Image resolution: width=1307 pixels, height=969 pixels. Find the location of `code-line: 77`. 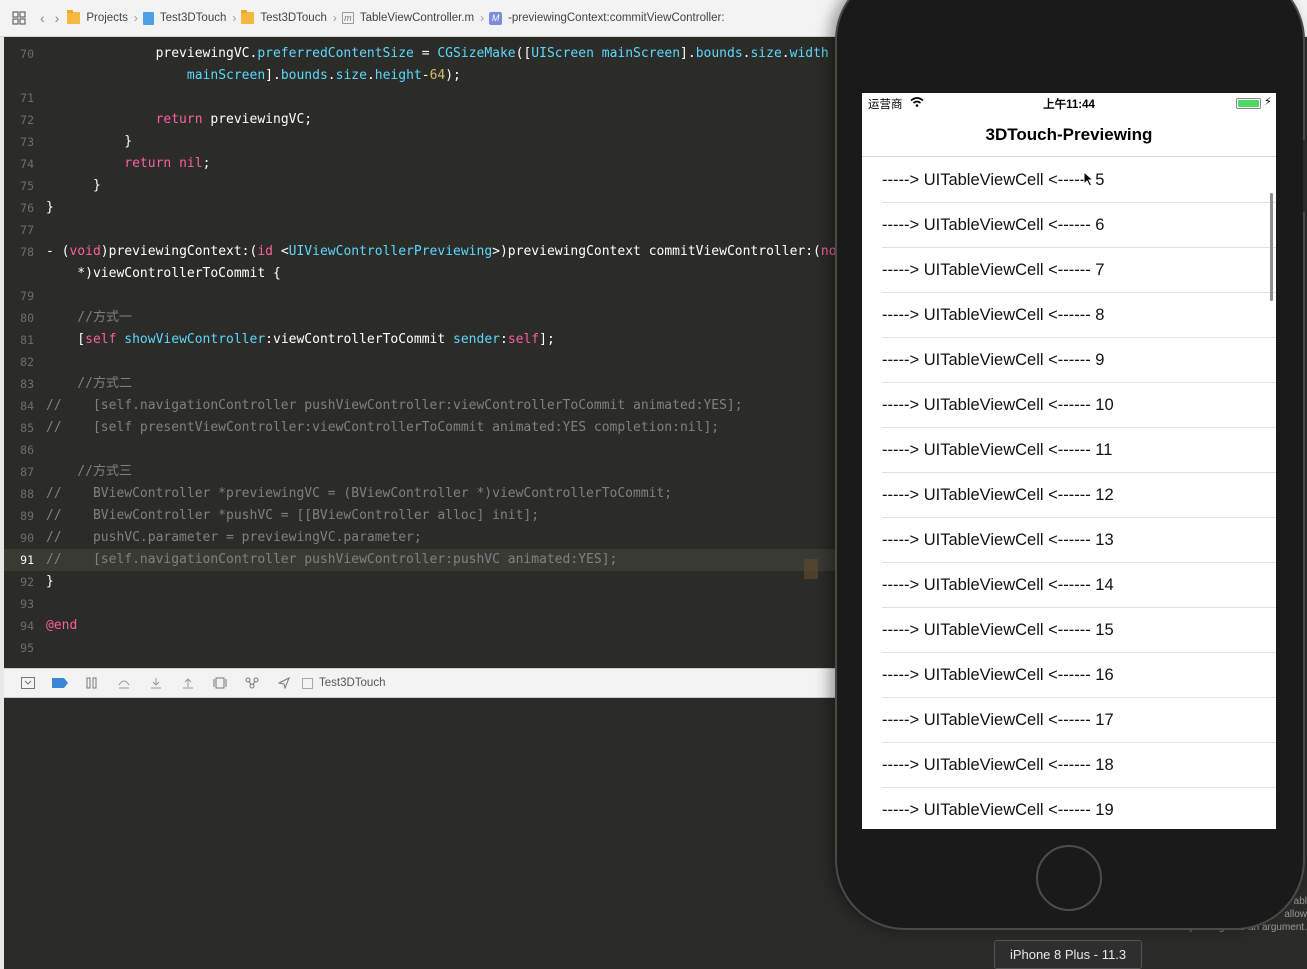

code-line: 77 is located at coordinates (419, 230).